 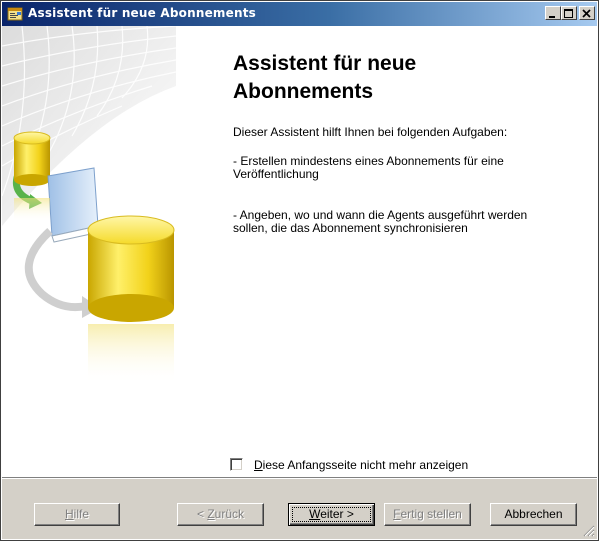 I want to click on close-icon, so click(x=586, y=13).